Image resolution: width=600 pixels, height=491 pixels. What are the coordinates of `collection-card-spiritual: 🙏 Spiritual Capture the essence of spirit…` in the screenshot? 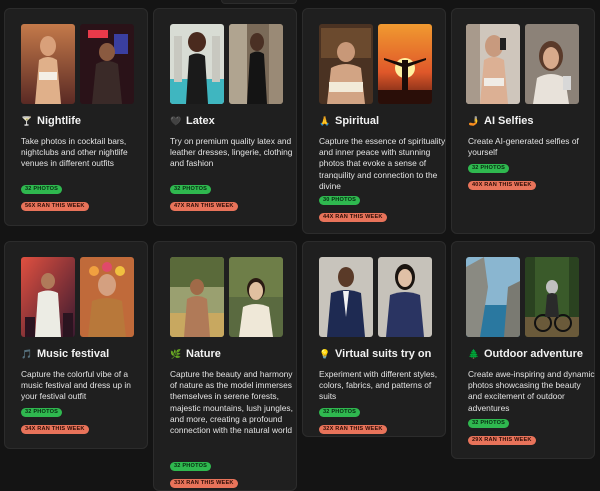 It's located at (374, 121).